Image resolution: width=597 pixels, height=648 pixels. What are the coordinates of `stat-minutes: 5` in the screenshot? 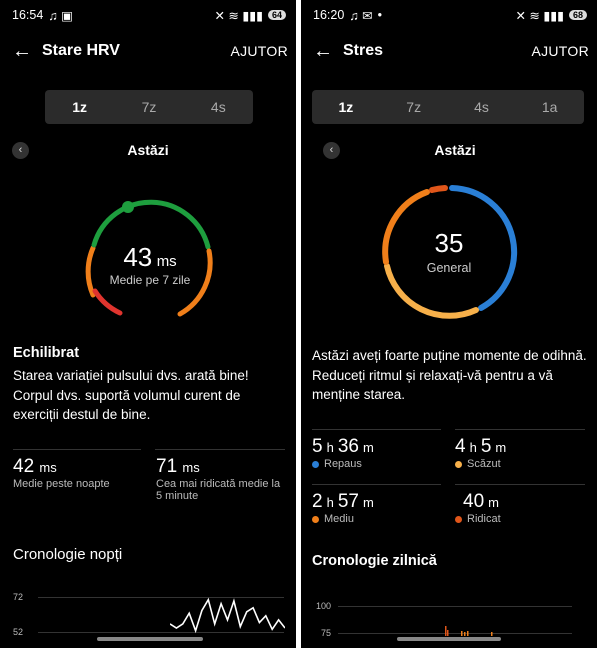 It's located at (486, 446).